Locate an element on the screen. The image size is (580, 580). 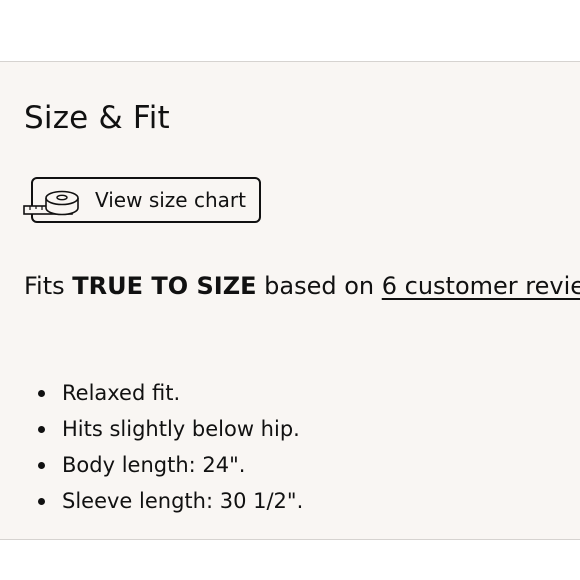
list-item: Body length: 24". is located at coordinates (170, 465).